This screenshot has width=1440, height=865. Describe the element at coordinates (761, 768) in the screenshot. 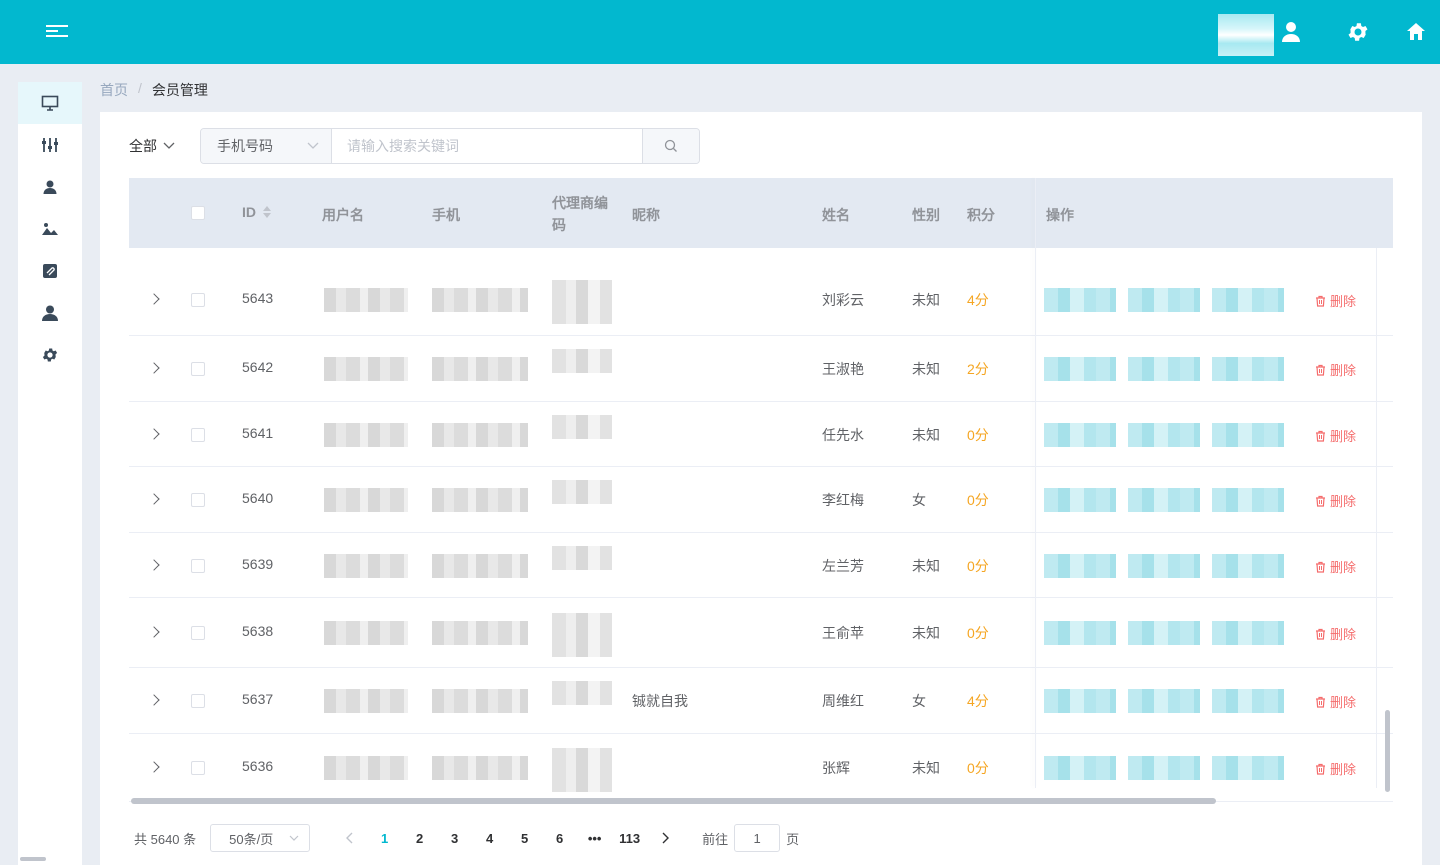

I see `table-row: 5636 张辉 未知 0分 删除` at that location.